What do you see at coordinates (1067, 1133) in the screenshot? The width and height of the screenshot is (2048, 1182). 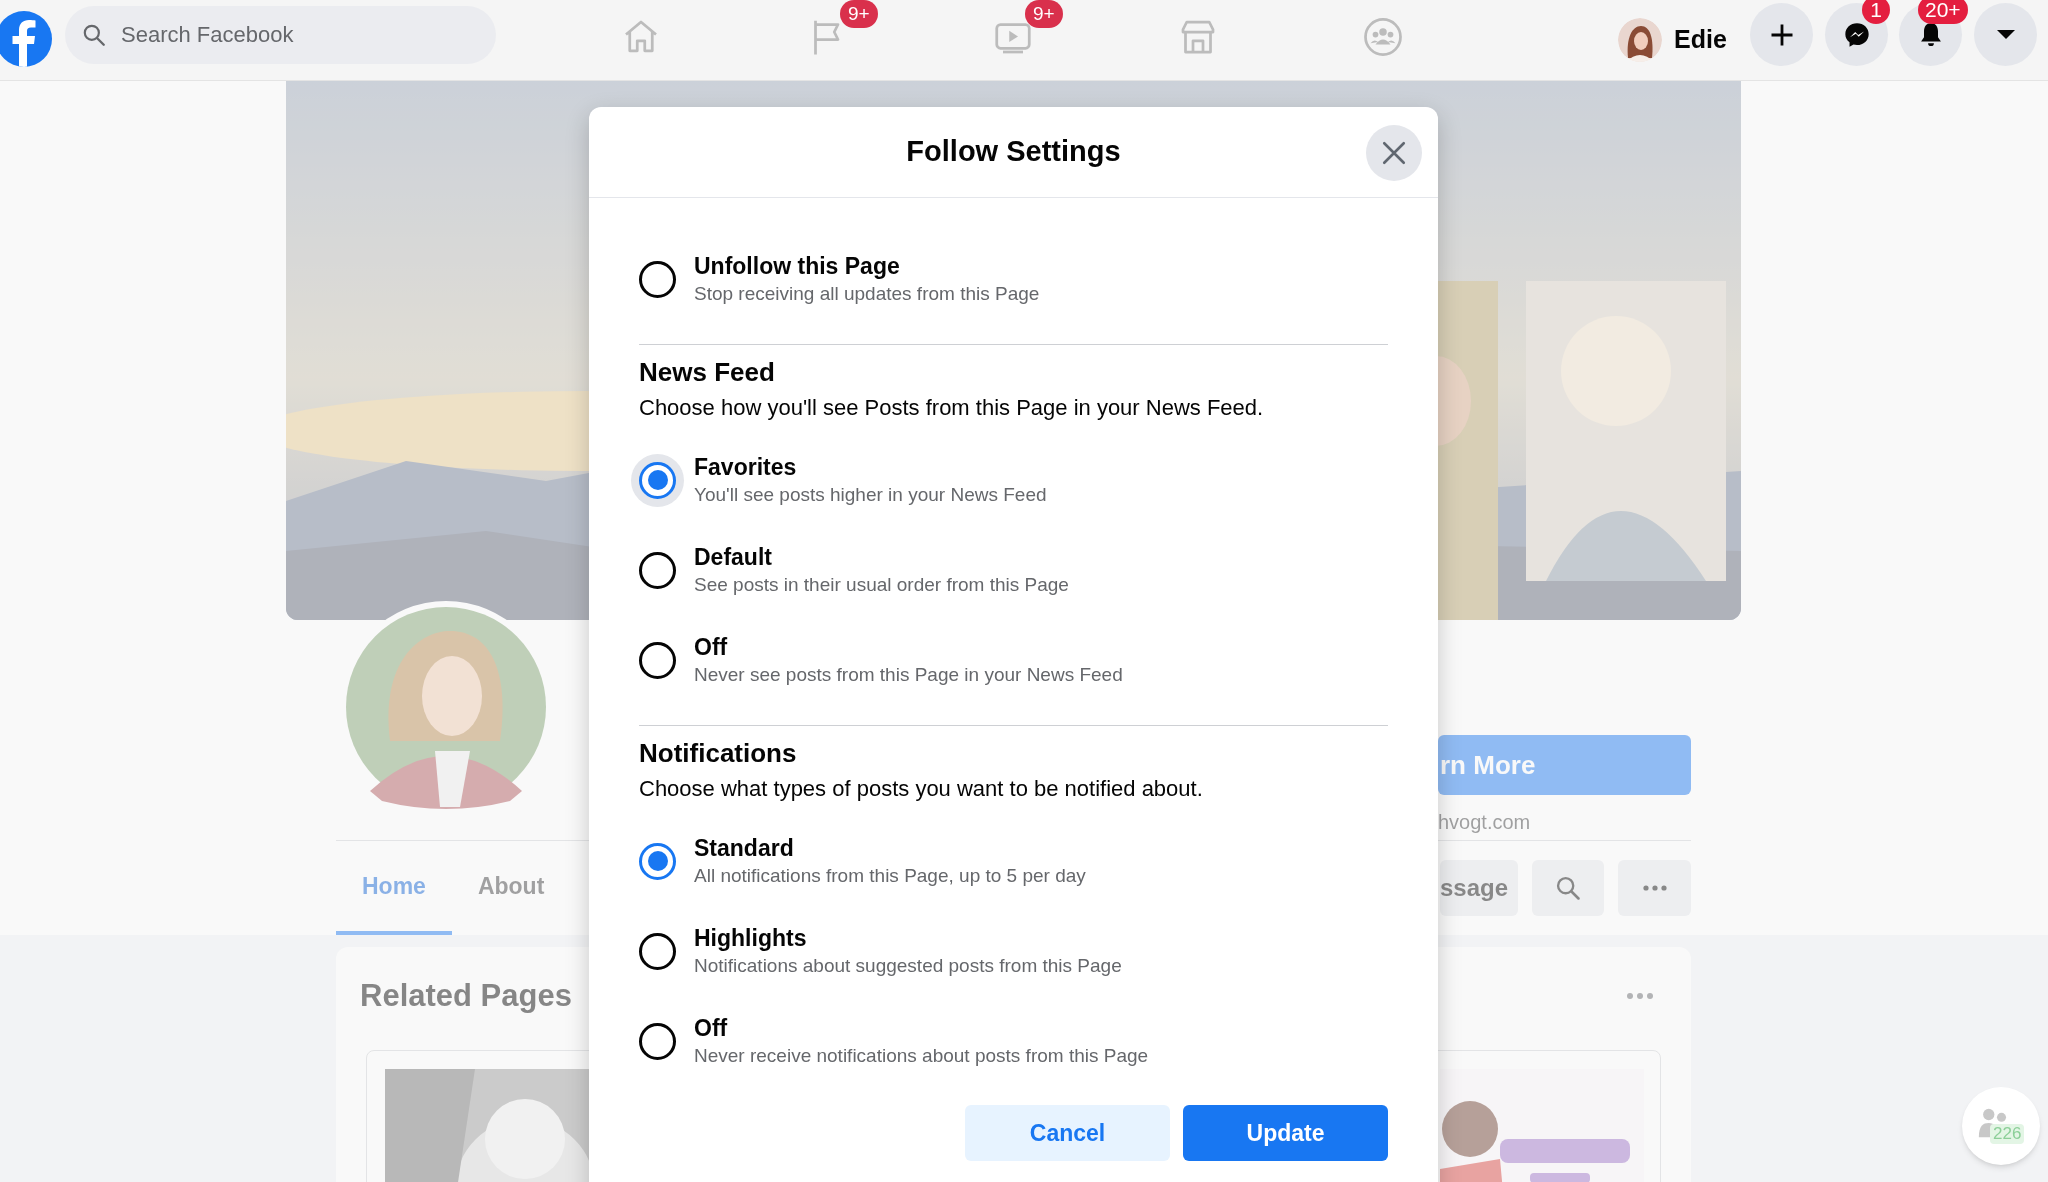 I see `cancel-button: Cancel` at bounding box center [1067, 1133].